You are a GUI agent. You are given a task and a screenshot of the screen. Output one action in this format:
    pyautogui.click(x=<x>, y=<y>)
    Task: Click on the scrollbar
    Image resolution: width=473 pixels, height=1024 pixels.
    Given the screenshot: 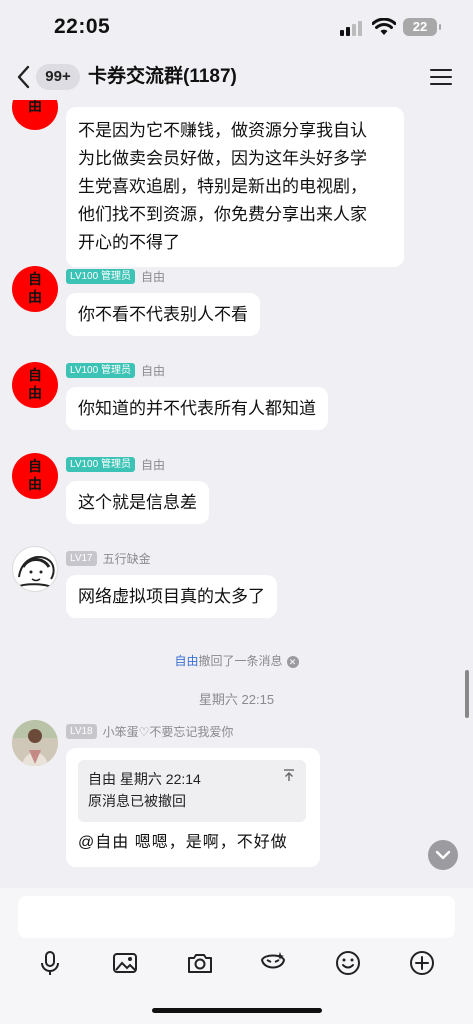 What is the action you would take?
    pyautogui.click(x=467, y=694)
    